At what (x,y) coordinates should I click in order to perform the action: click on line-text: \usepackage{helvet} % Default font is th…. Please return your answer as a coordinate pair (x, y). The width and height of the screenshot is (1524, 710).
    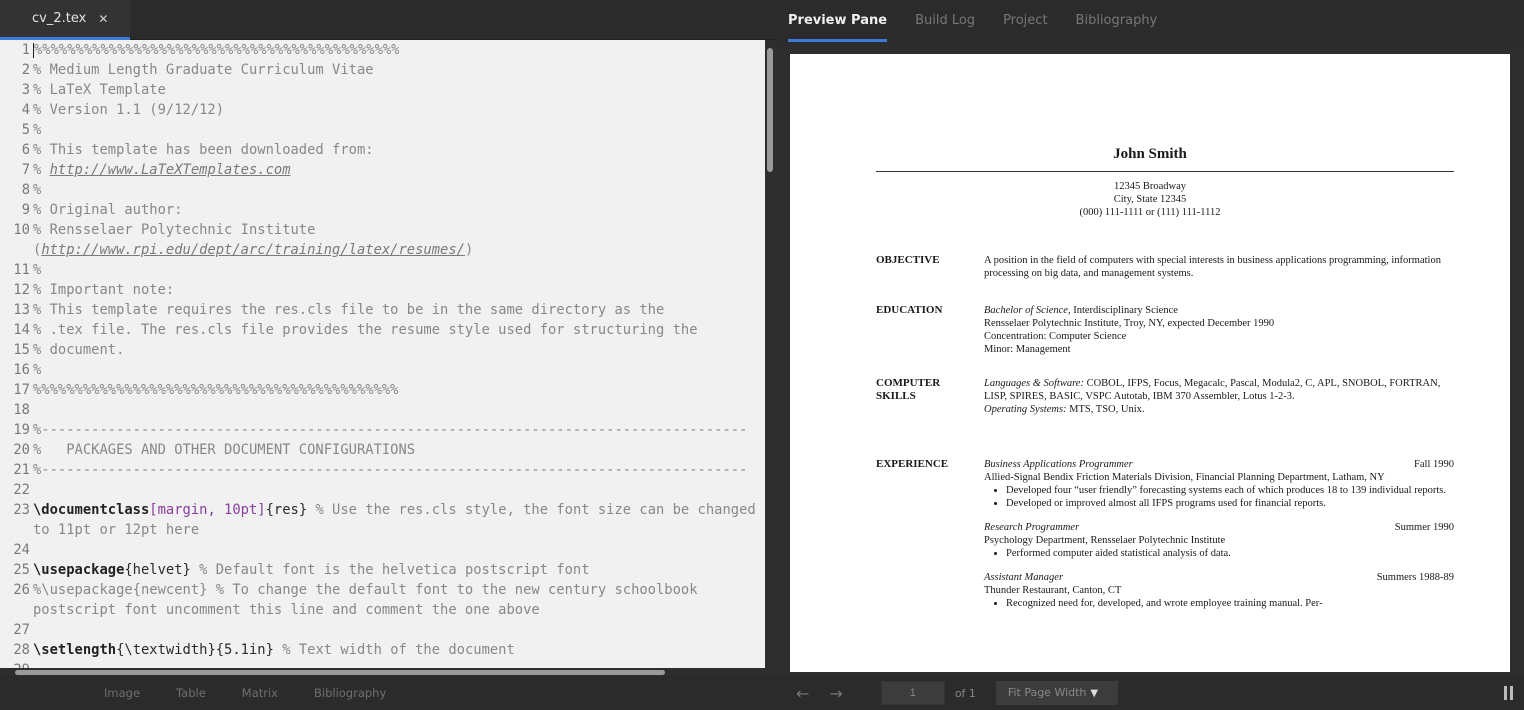
    Looking at the image, I should click on (311, 570).